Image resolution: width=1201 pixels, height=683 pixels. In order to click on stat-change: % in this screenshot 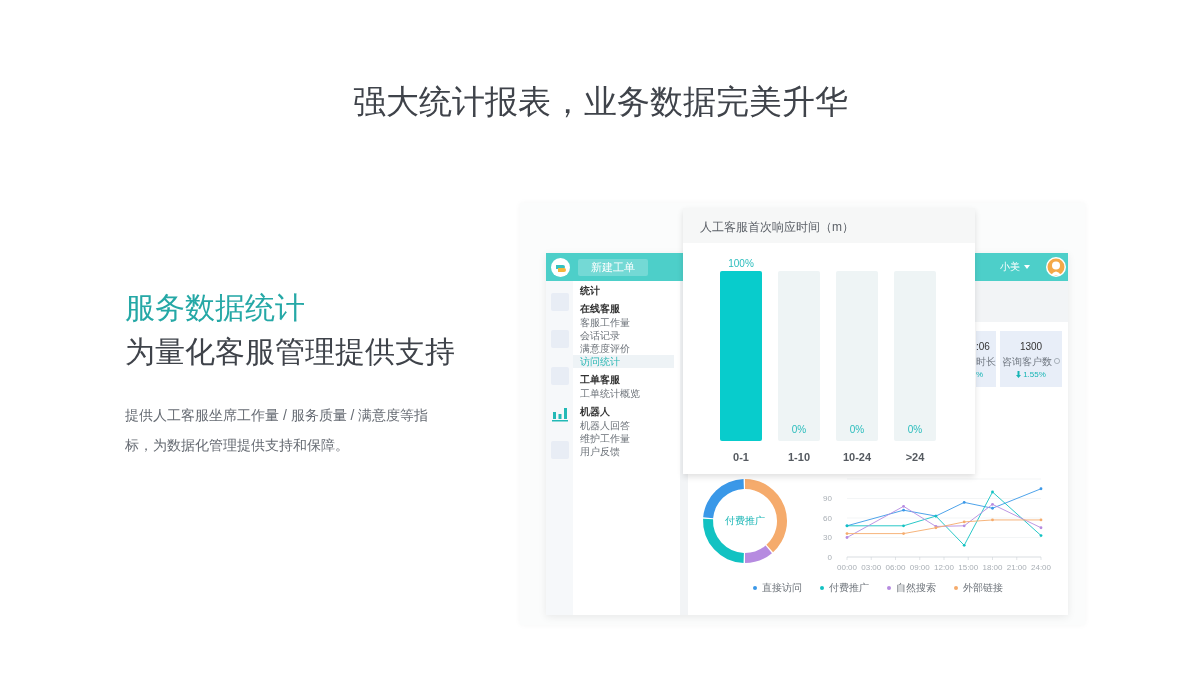, I will do `click(980, 374)`.